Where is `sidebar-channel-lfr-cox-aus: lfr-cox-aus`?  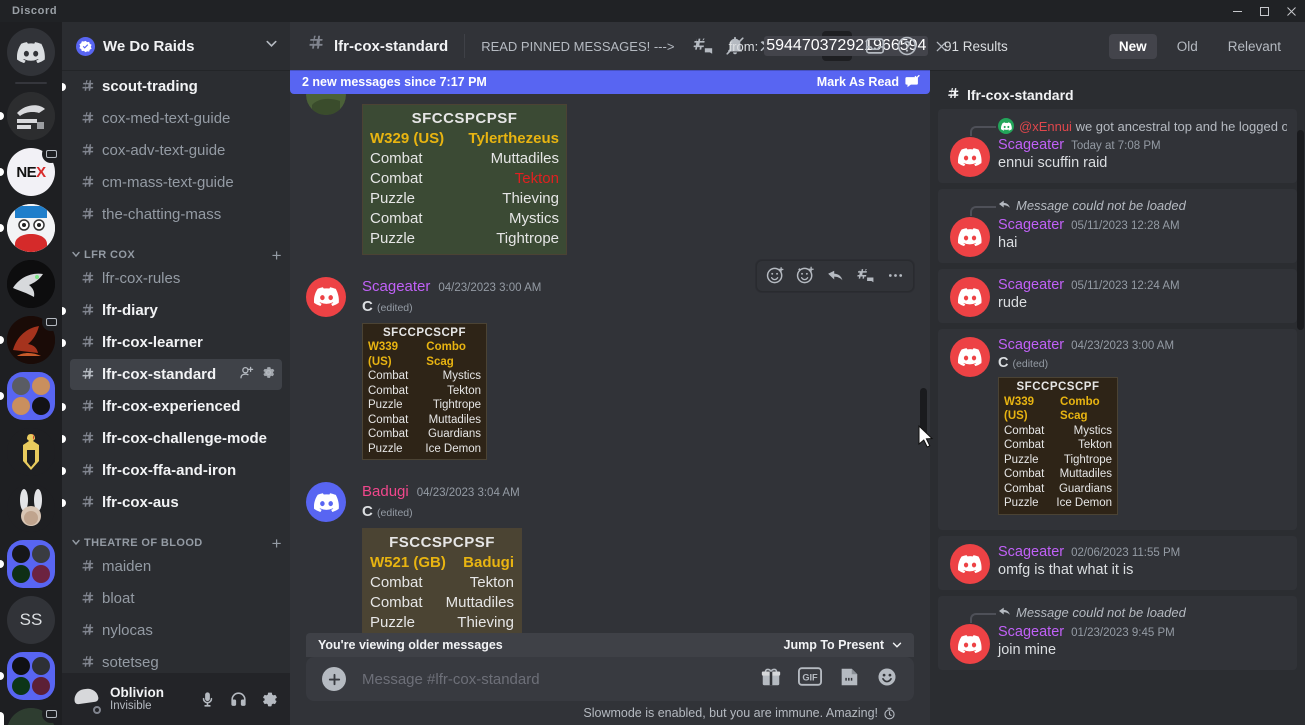
sidebar-channel-lfr-cox-aus: lfr-cox-aus is located at coordinates (172, 502).